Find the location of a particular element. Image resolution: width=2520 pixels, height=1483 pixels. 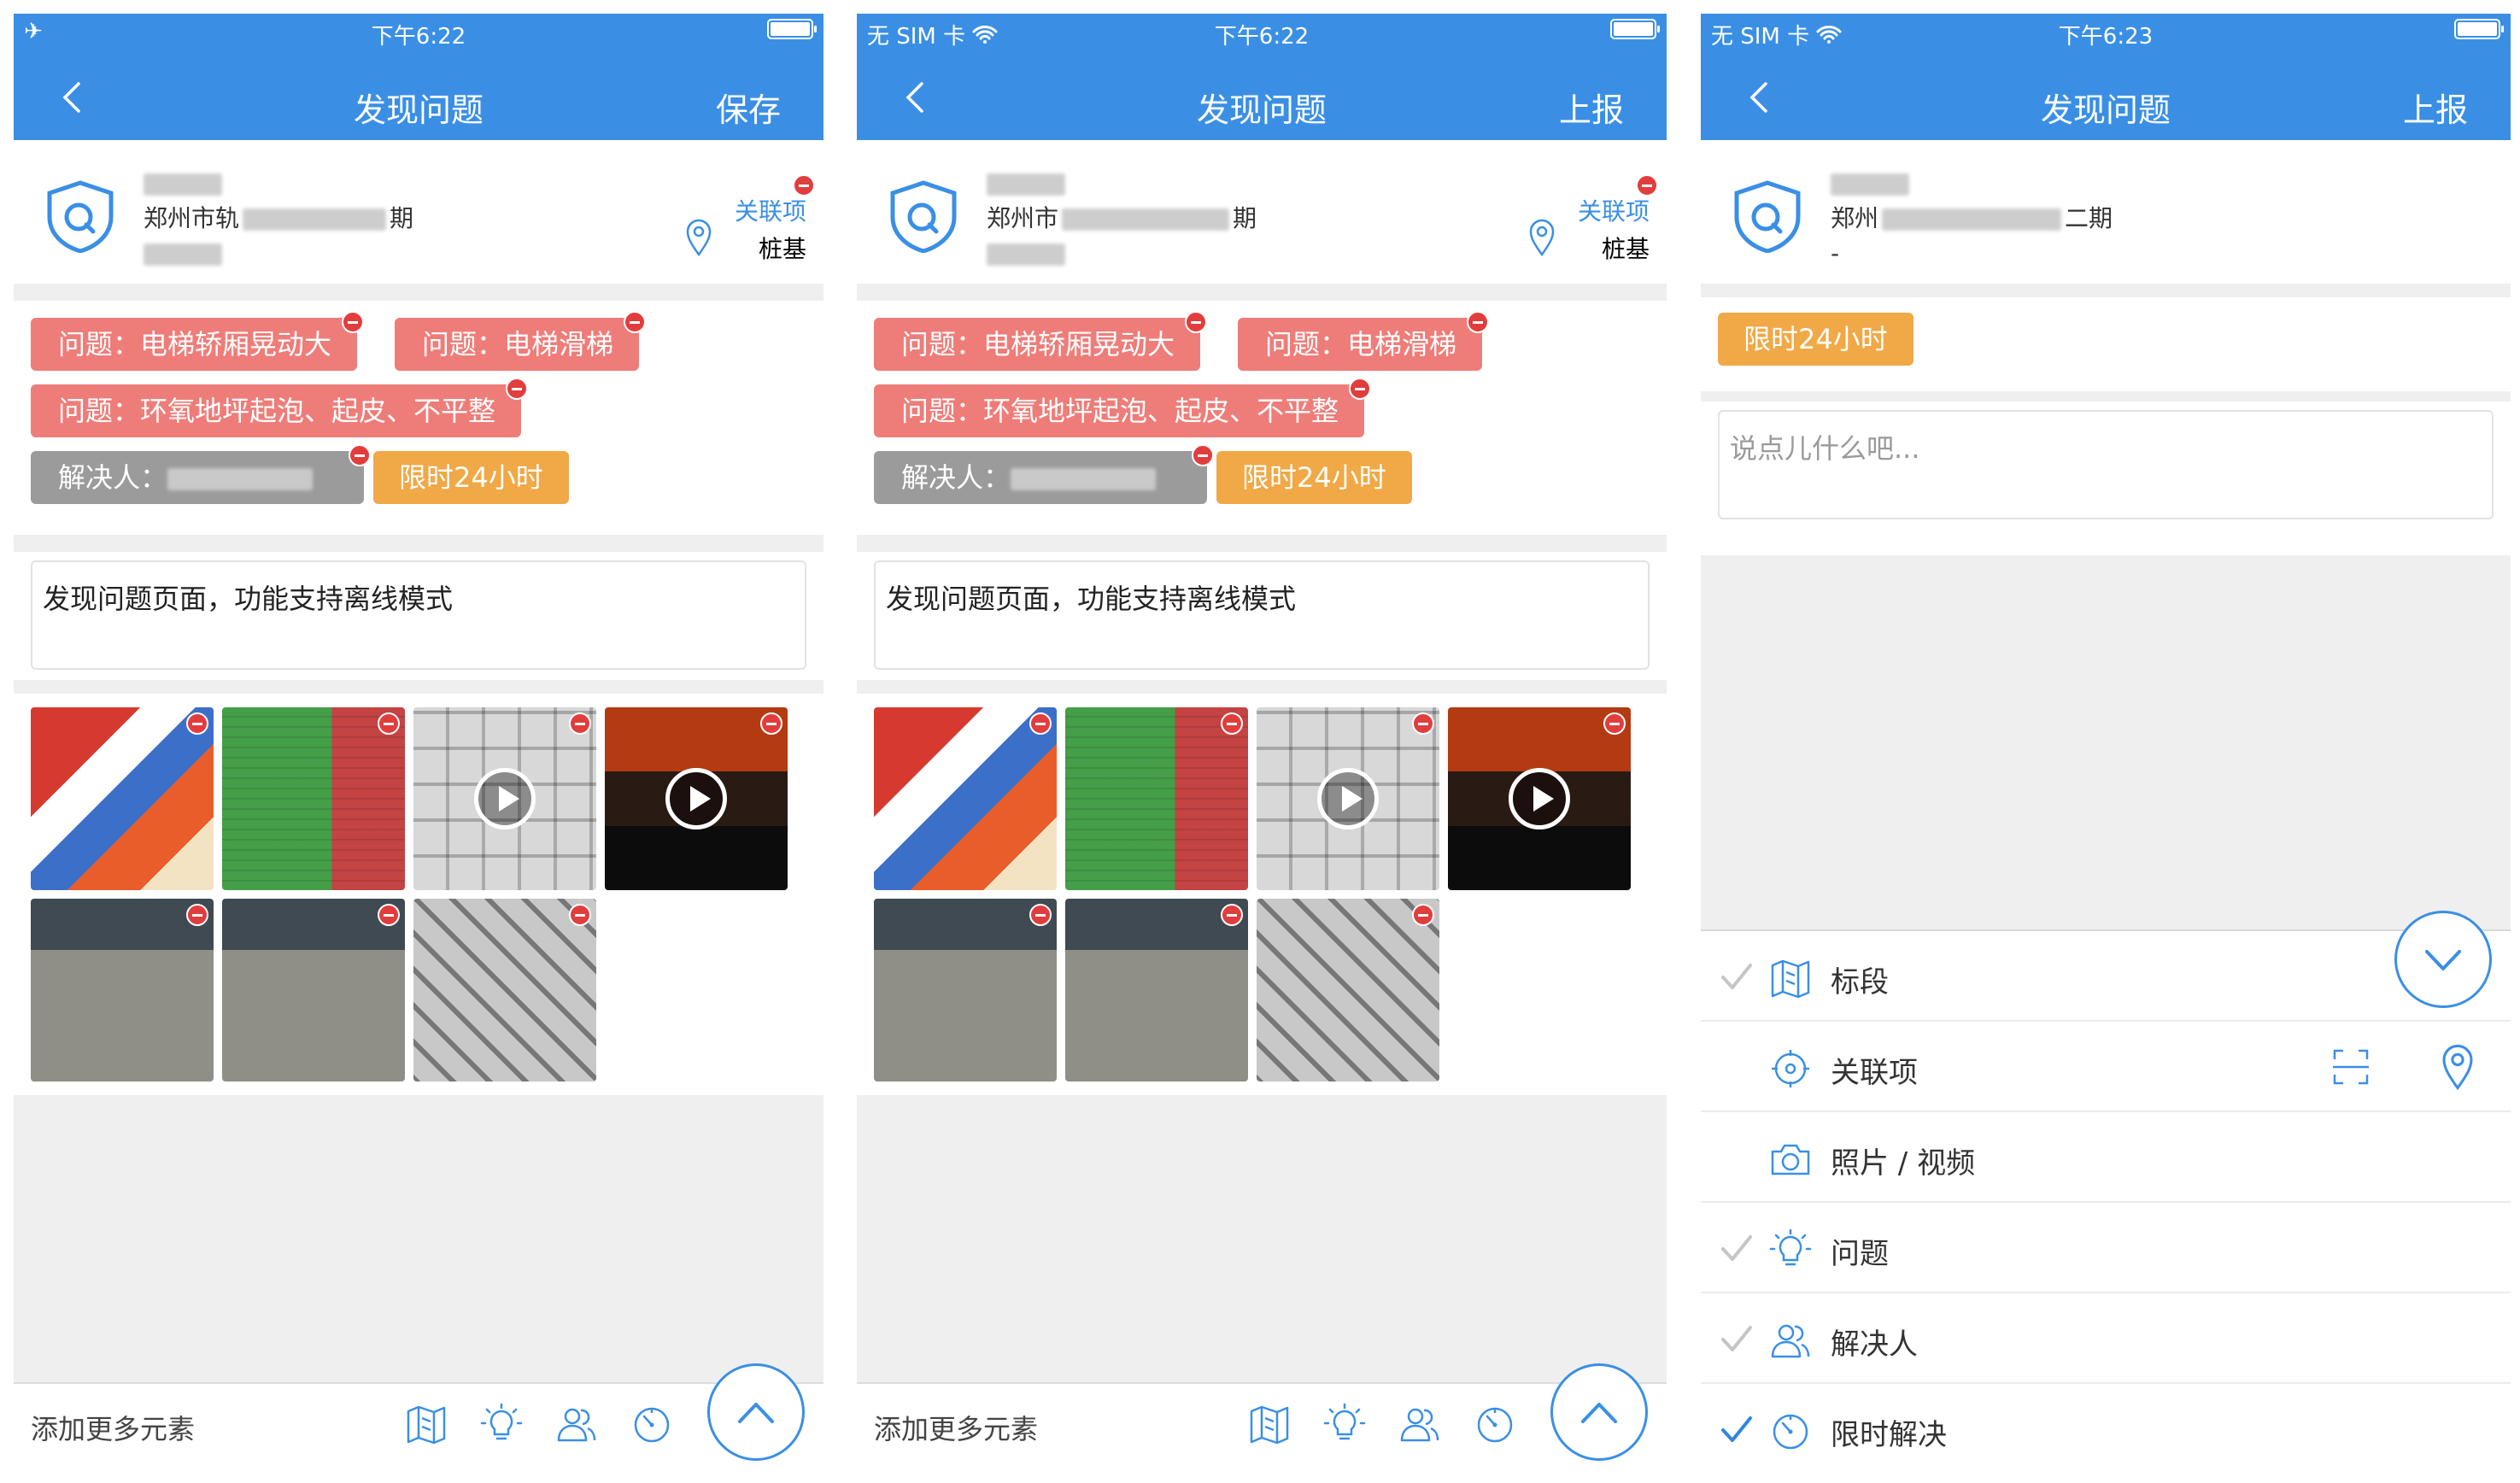

add-more-elements-label: 添加更多元素 is located at coordinates (113, 1429).